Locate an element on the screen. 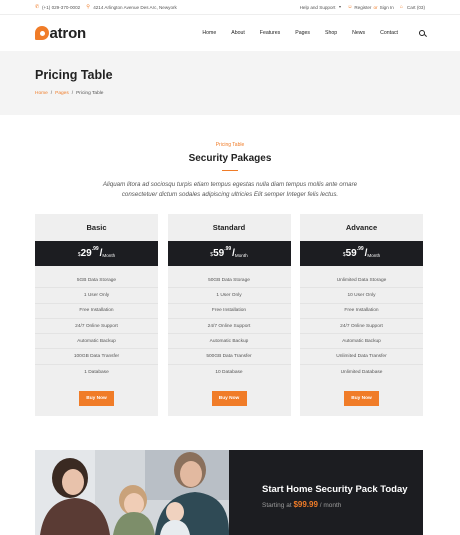 This screenshot has height=535, width=460. family-photo is located at coordinates (132, 492).